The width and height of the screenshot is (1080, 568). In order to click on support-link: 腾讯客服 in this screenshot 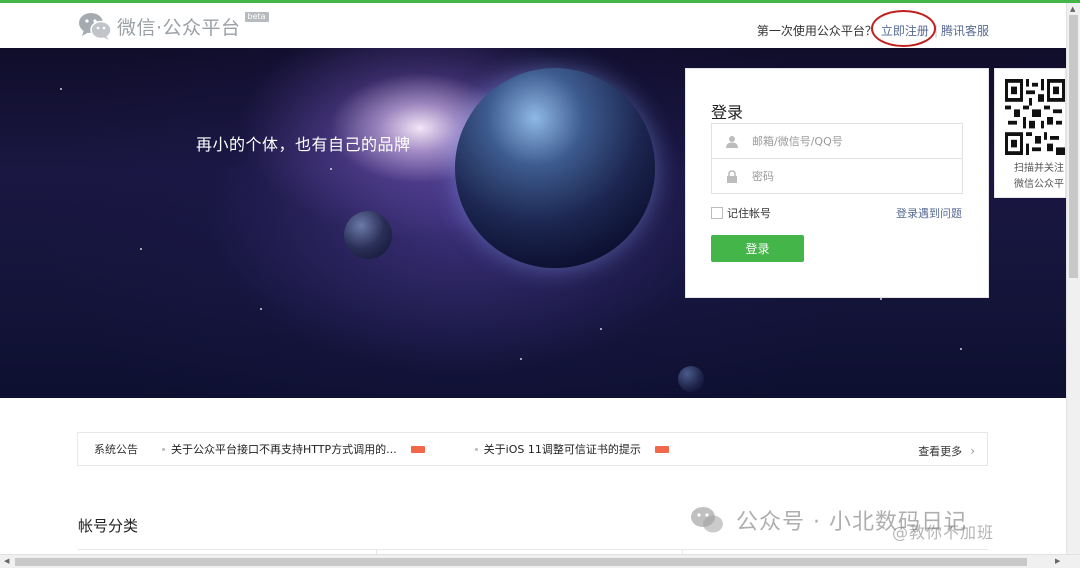, I will do `click(965, 30)`.